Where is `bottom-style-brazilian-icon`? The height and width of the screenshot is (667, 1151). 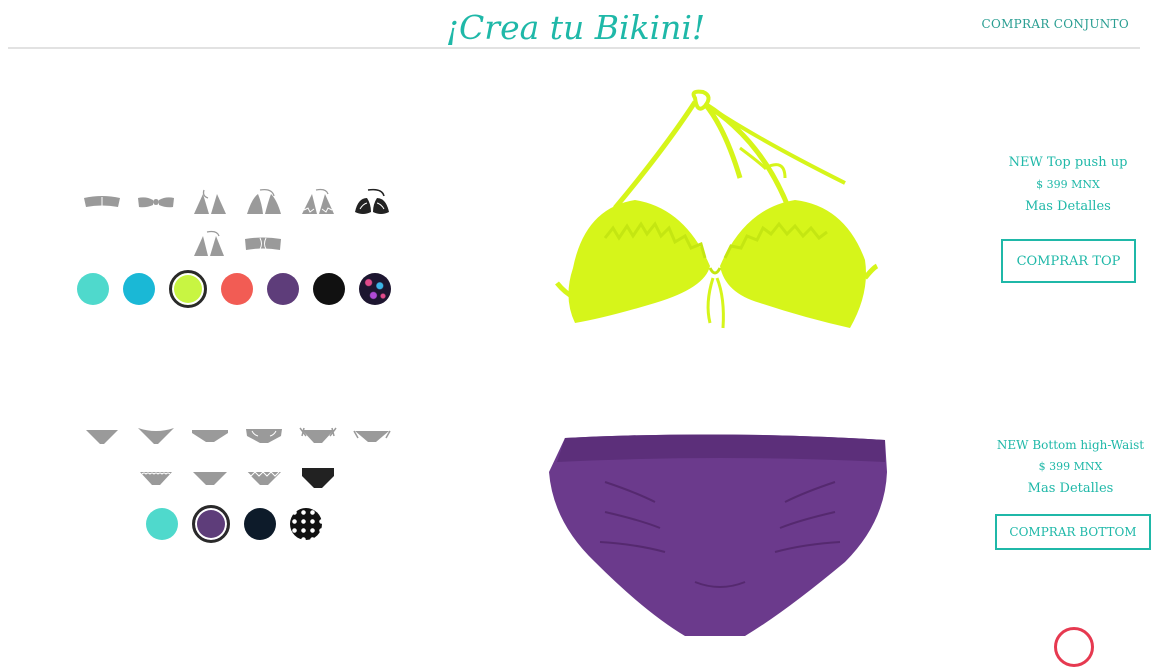
bottom-style-brazilian-icon is located at coordinates (210, 436).